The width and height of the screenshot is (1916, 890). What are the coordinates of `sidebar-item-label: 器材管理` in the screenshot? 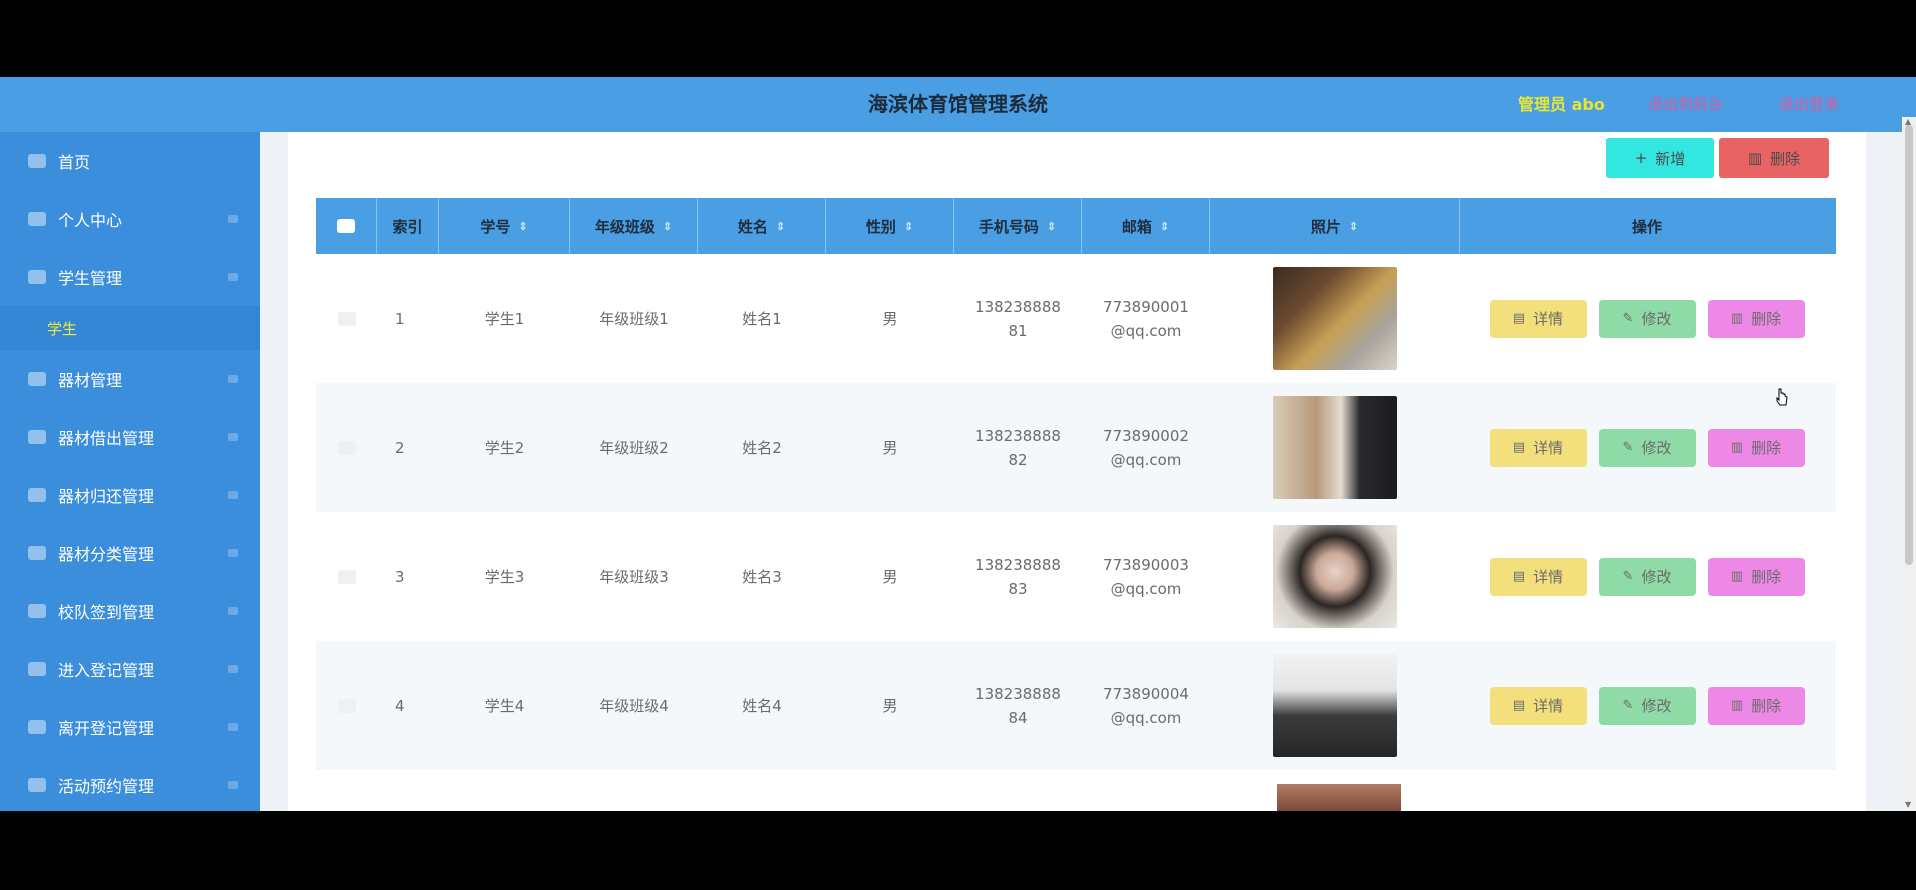 It's located at (90, 380).